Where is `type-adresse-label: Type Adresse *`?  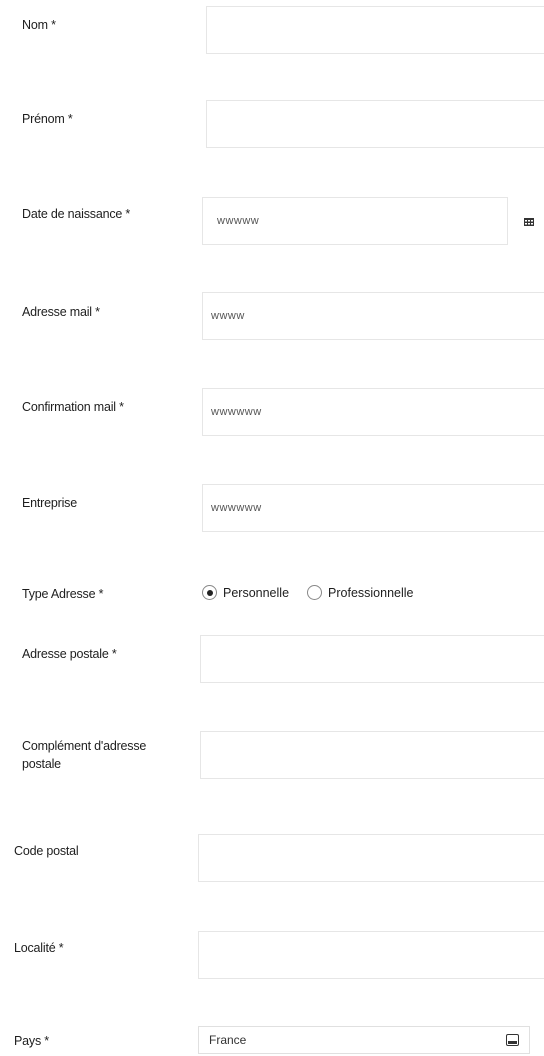
type-adresse-label: Type Adresse * is located at coordinates (63, 594).